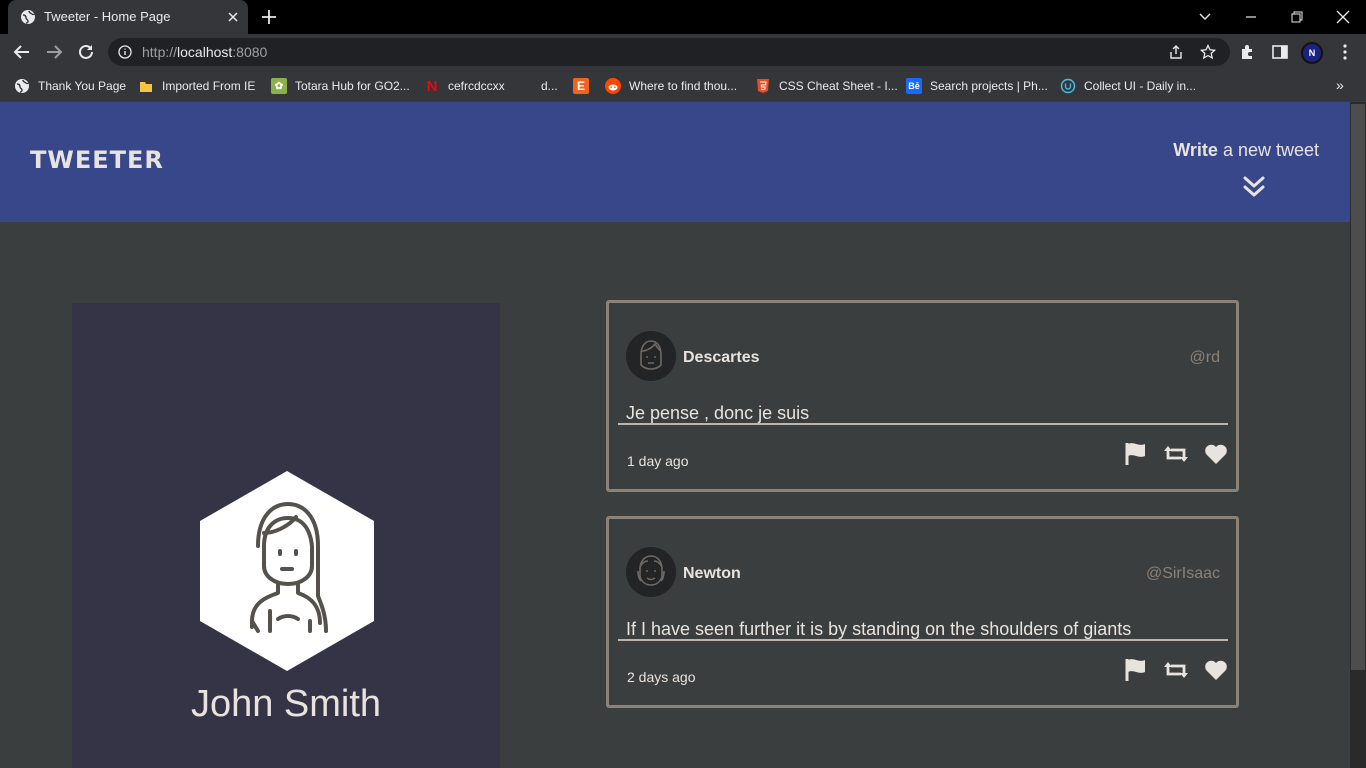  I want to click on menu-icon, so click(1345, 52).